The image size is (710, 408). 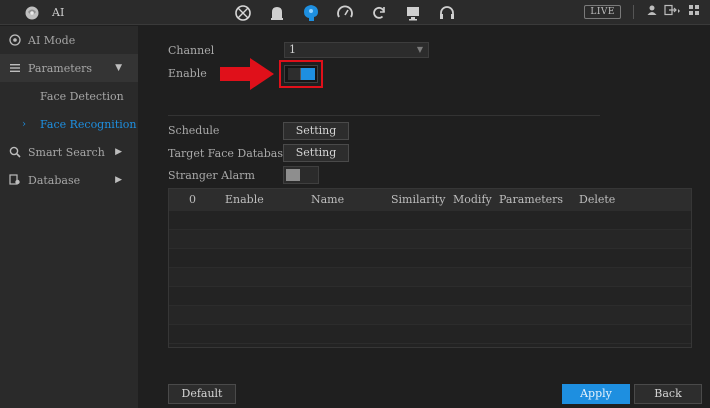 I want to click on sidebar-subitem-label: Face Detection, so click(x=82, y=96).